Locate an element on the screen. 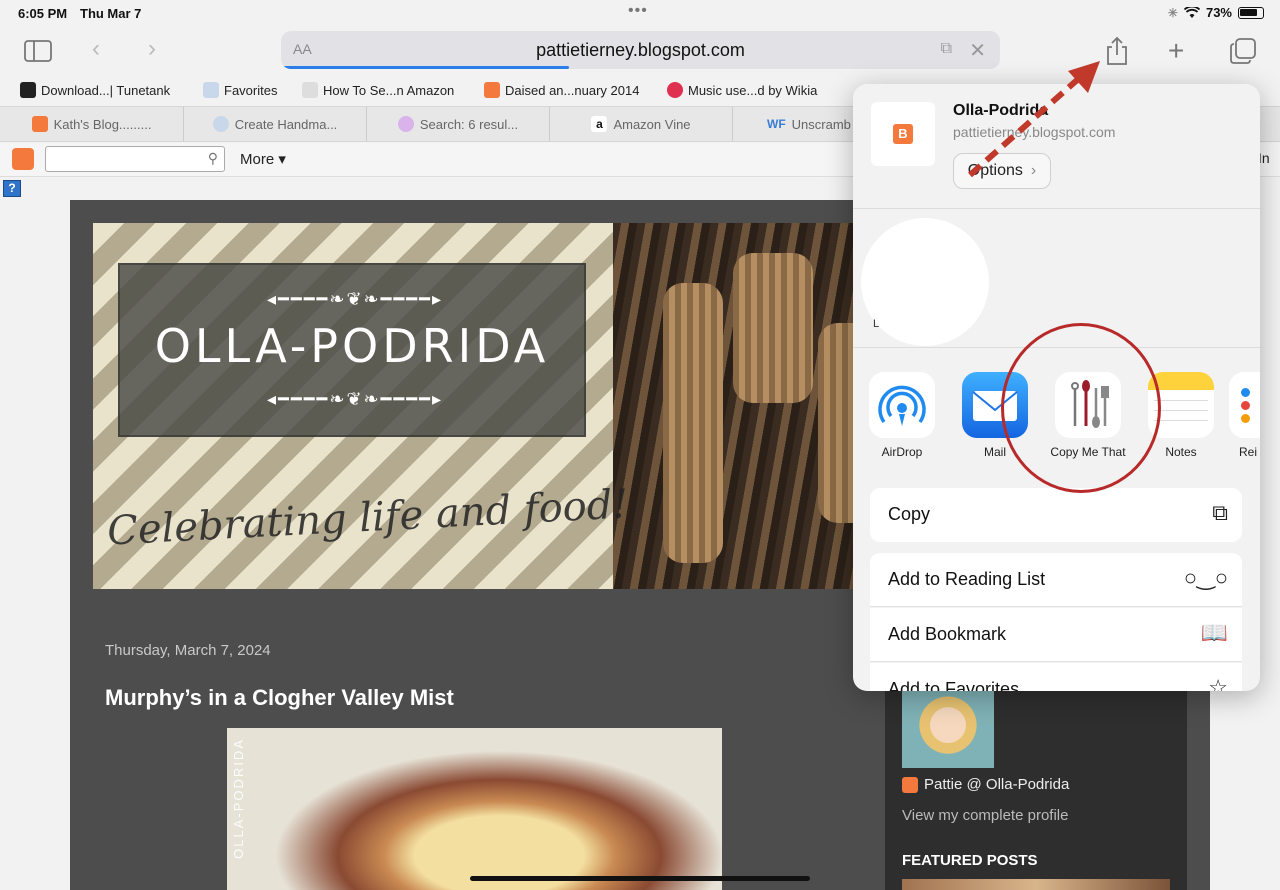  wifi-icon is located at coordinates (1191, 12).